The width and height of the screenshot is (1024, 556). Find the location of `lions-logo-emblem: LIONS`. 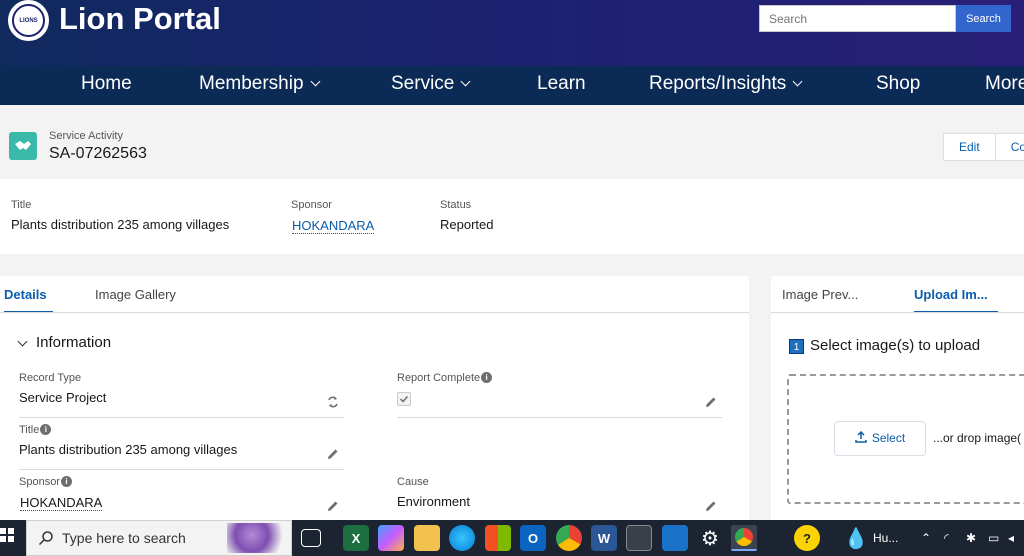

lions-logo-emblem: LIONS is located at coordinates (28, 20).